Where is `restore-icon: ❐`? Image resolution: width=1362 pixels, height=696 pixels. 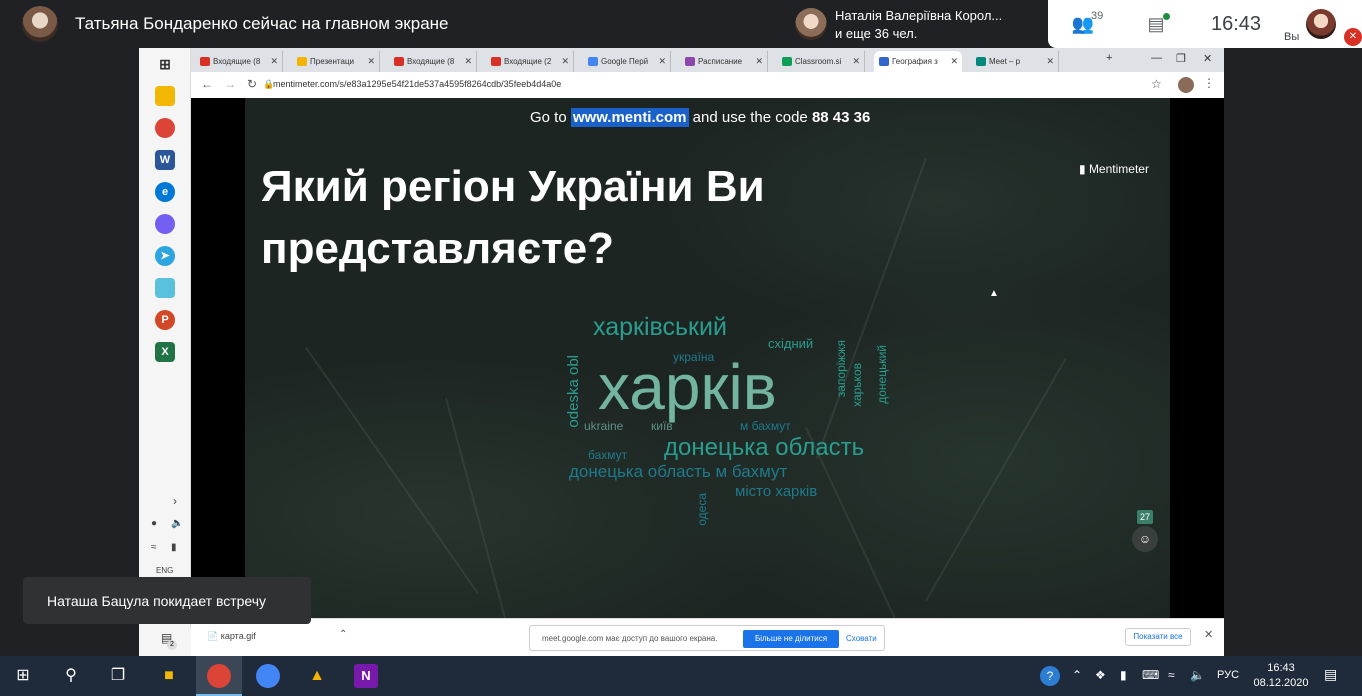
restore-icon: ❐ is located at coordinates (1181, 58).